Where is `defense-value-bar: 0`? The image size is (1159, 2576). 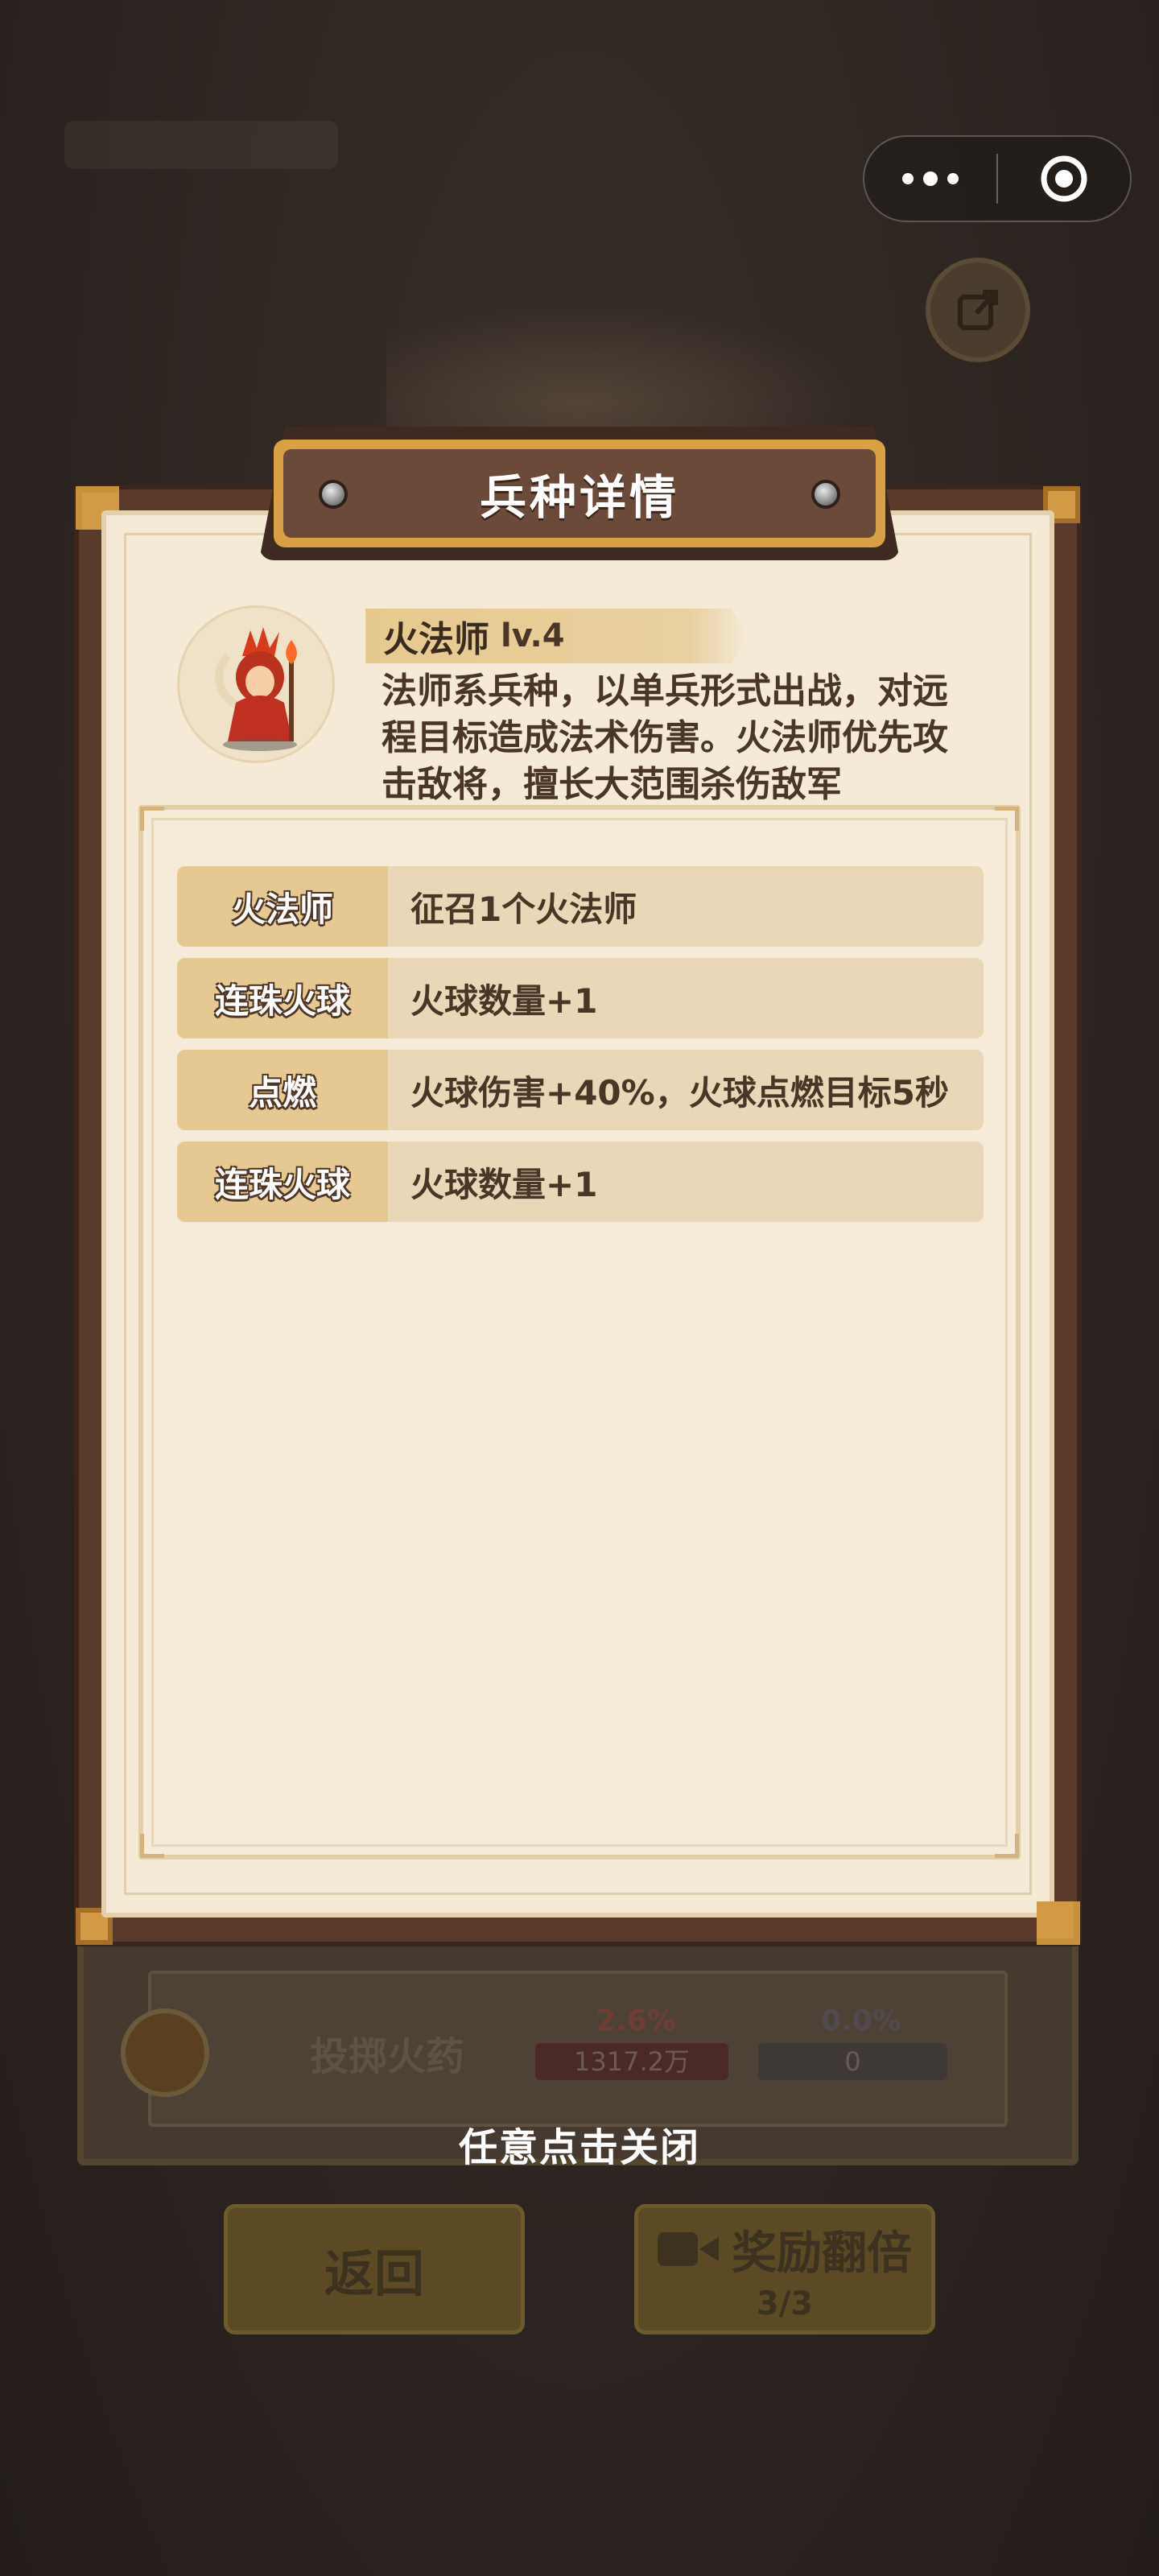 defense-value-bar: 0 is located at coordinates (852, 2061).